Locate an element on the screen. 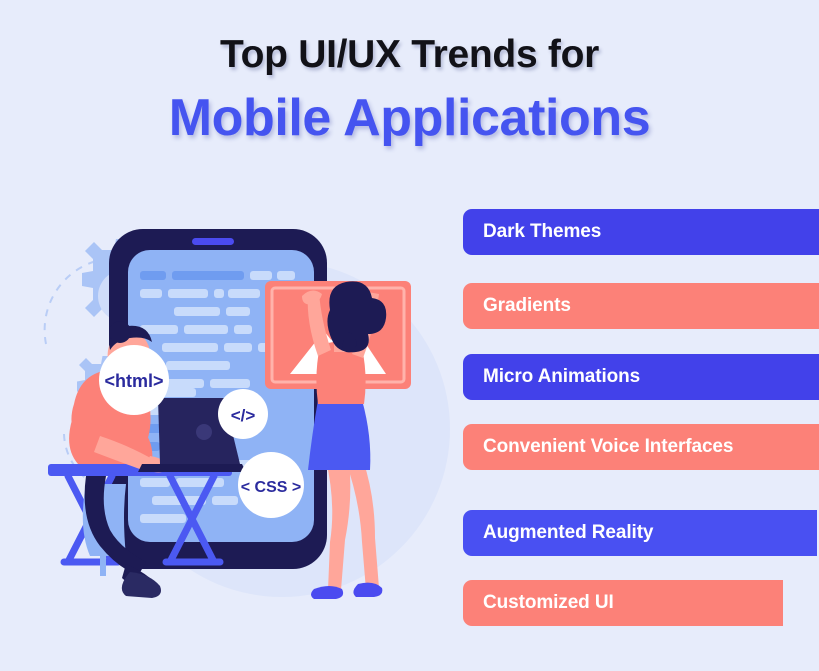  code-bubble-html: <html> is located at coordinates (134, 380).